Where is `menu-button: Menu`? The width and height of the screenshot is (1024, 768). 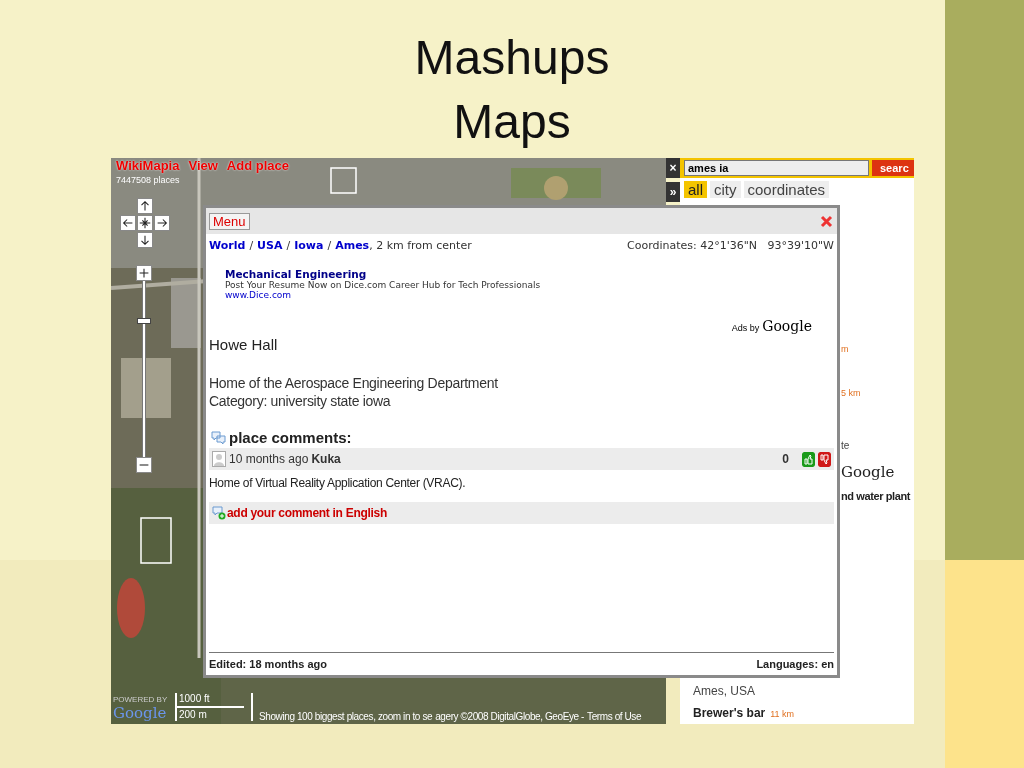
menu-button: Menu is located at coordinates (229, 221).